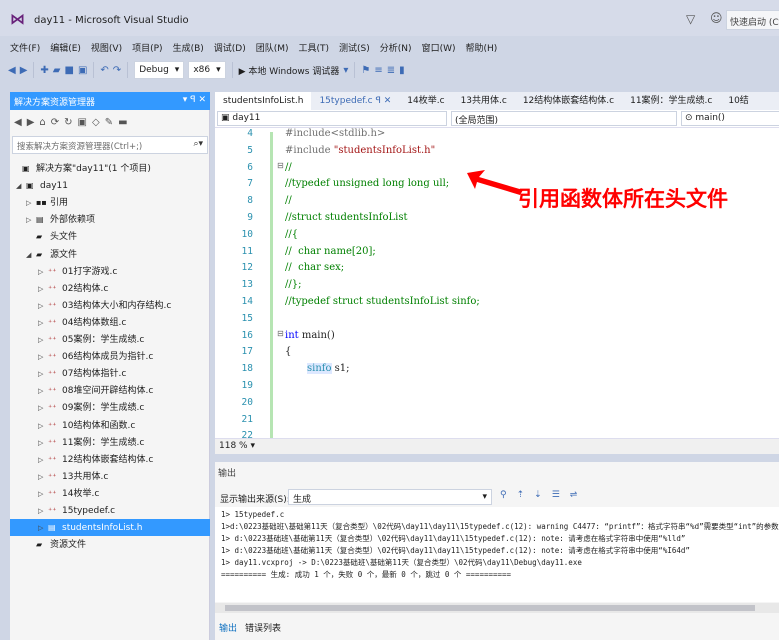 This screenshot has height=640, width=779. I want to click on tree-source-file: ▷ ⁺⁺ 14枚举.c, so click(110, 493).